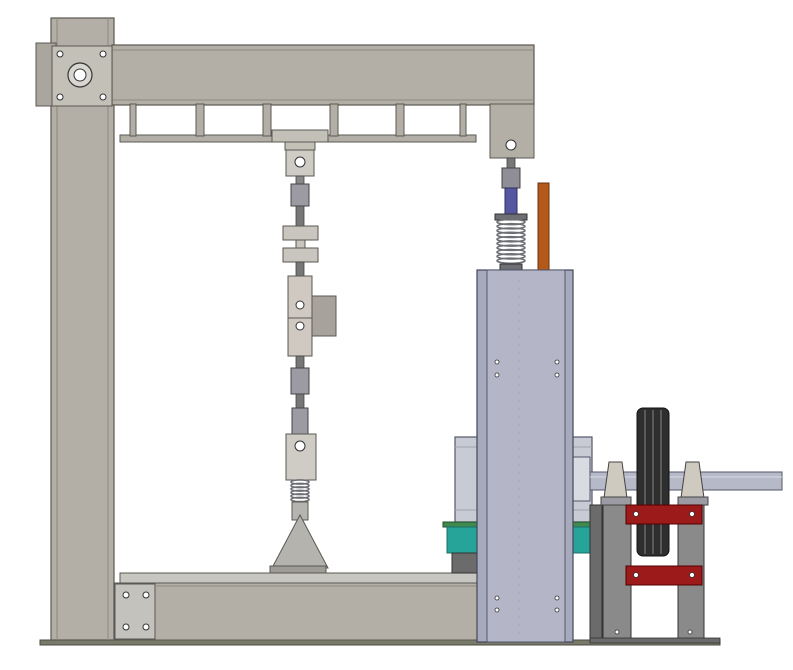 The width and height of the screenshot is (793, 670). I want to click on v-belt-pulley, so click(653, 482).